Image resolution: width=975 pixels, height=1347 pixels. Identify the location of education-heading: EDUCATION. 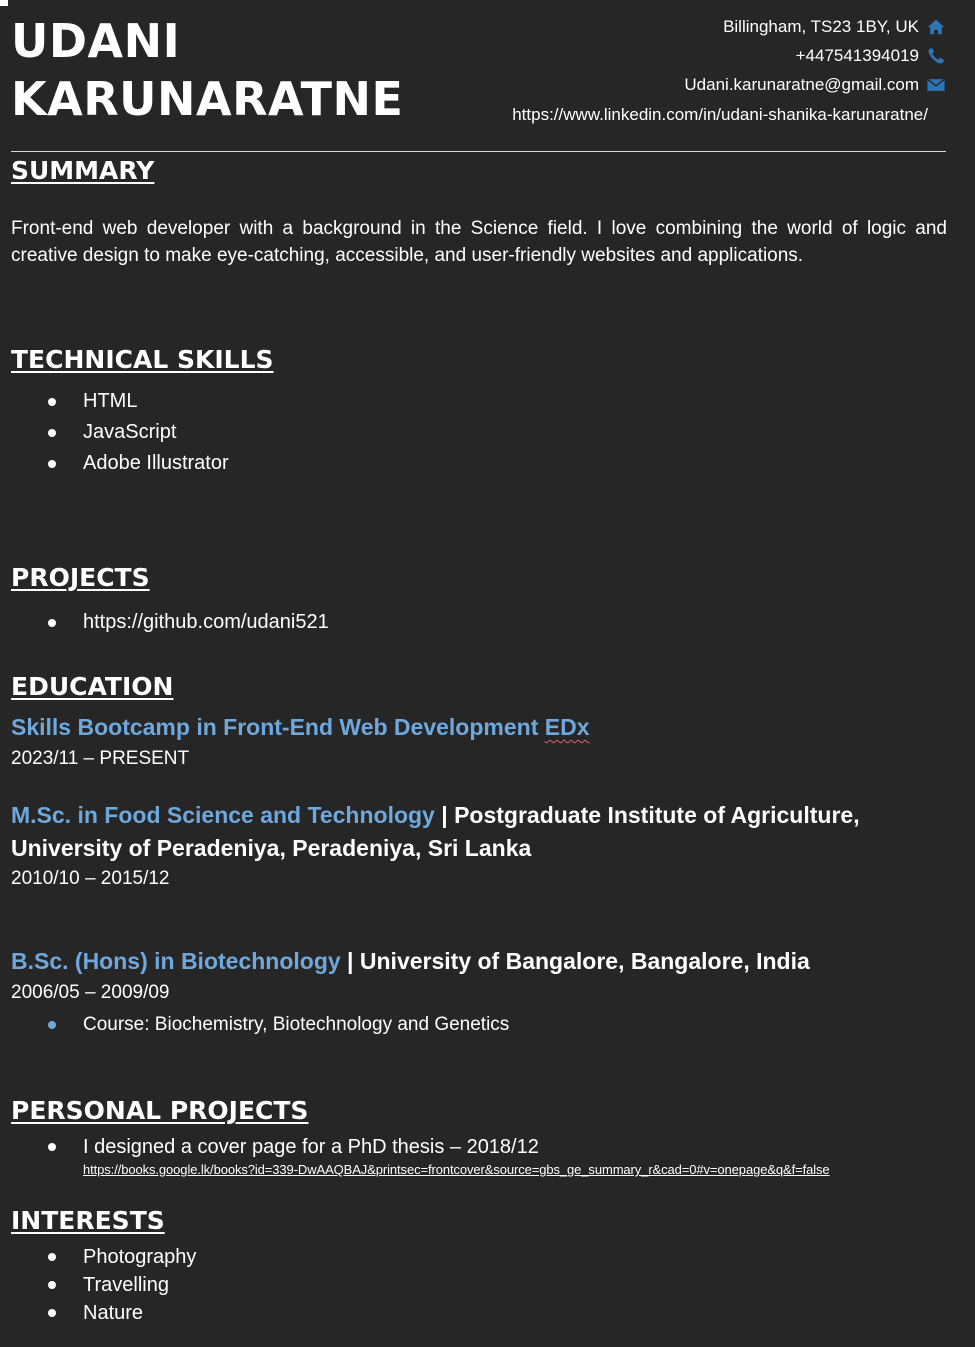
(92, 686).